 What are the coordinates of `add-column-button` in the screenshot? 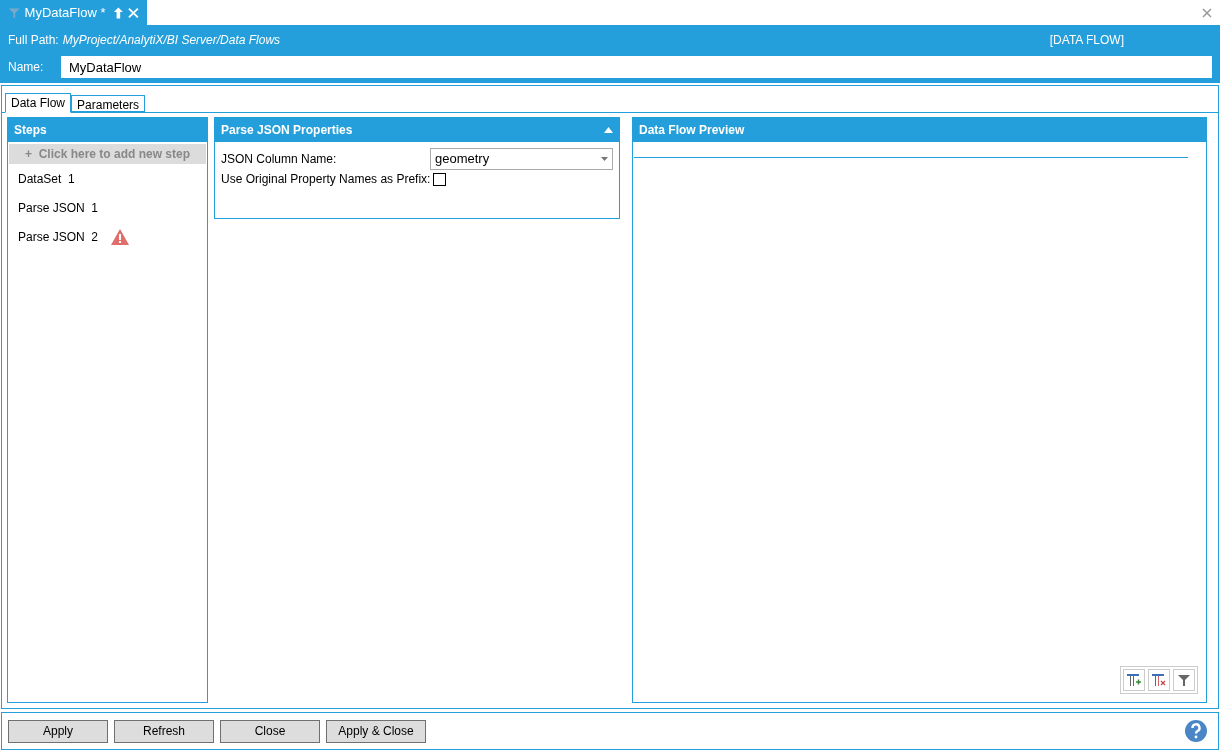 It's located at (1134, 680).